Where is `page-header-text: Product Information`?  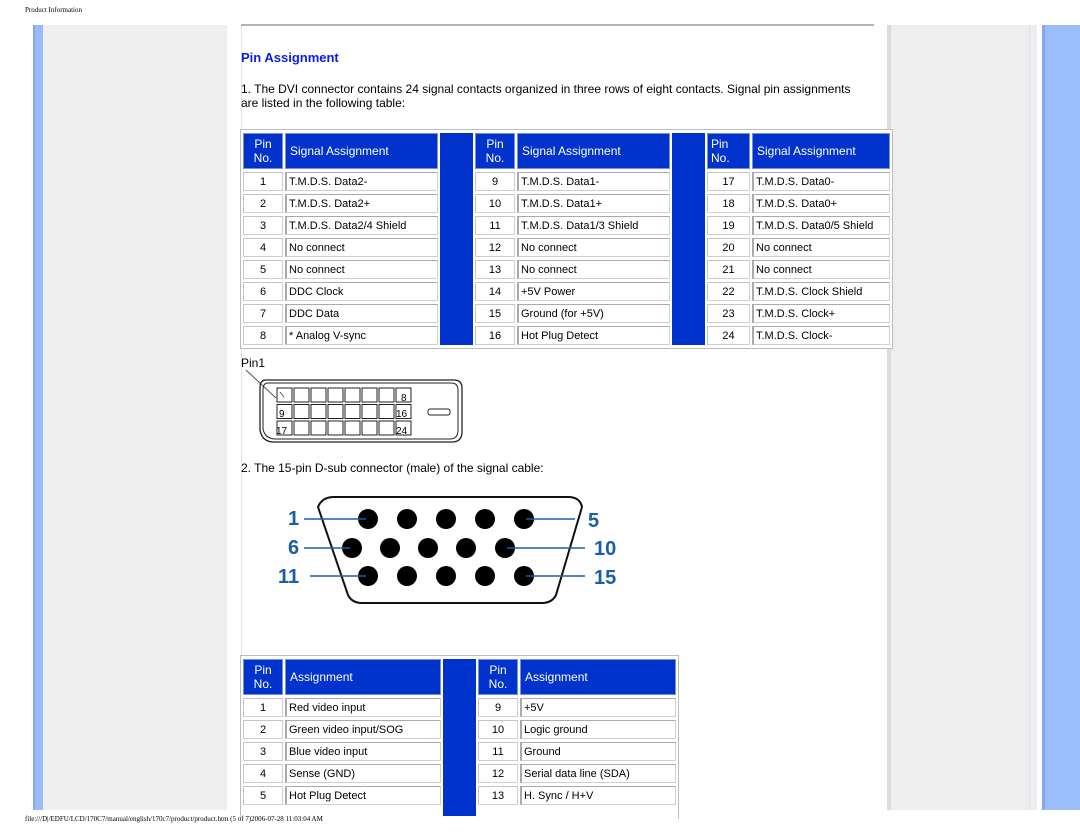
page-header-text: Product Information is located at coordinates (53, 10).